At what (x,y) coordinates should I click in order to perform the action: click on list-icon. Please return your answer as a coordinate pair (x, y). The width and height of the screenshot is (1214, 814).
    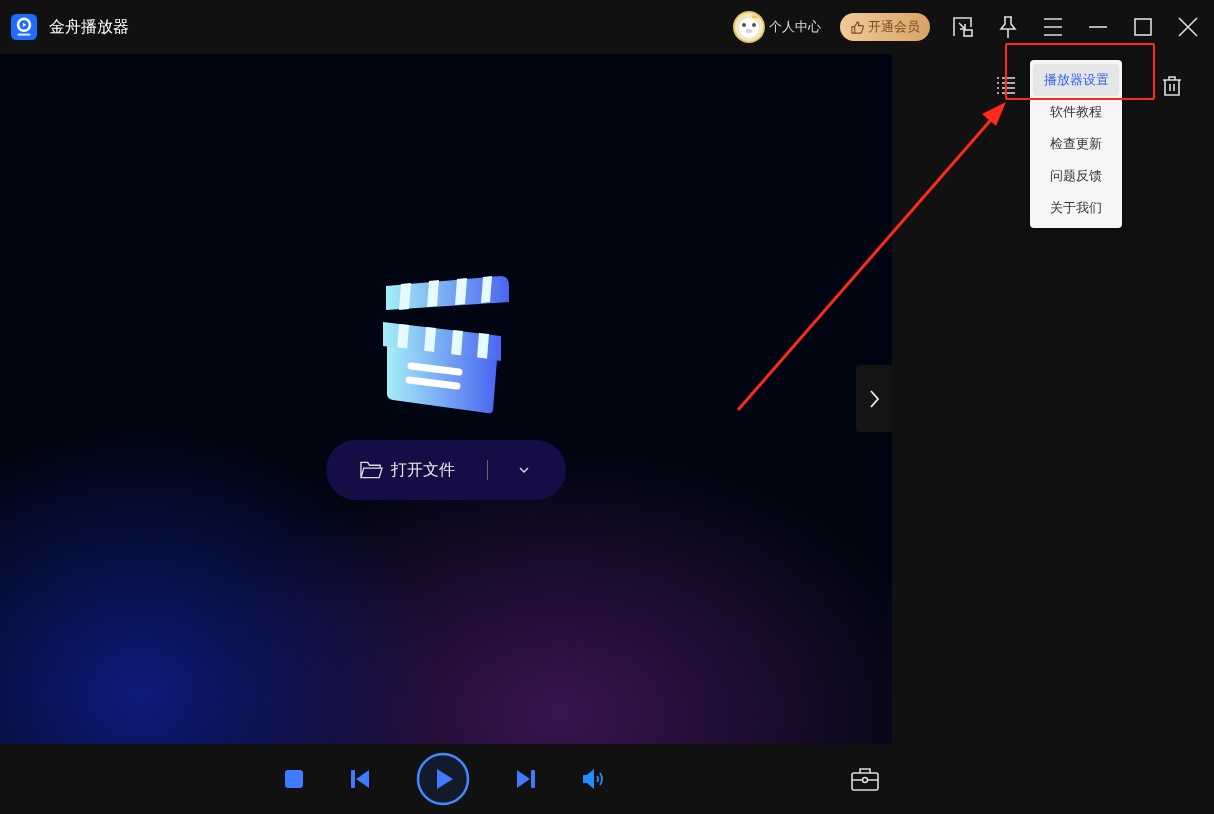
    Looking at the image, I should click on (1006, 85).